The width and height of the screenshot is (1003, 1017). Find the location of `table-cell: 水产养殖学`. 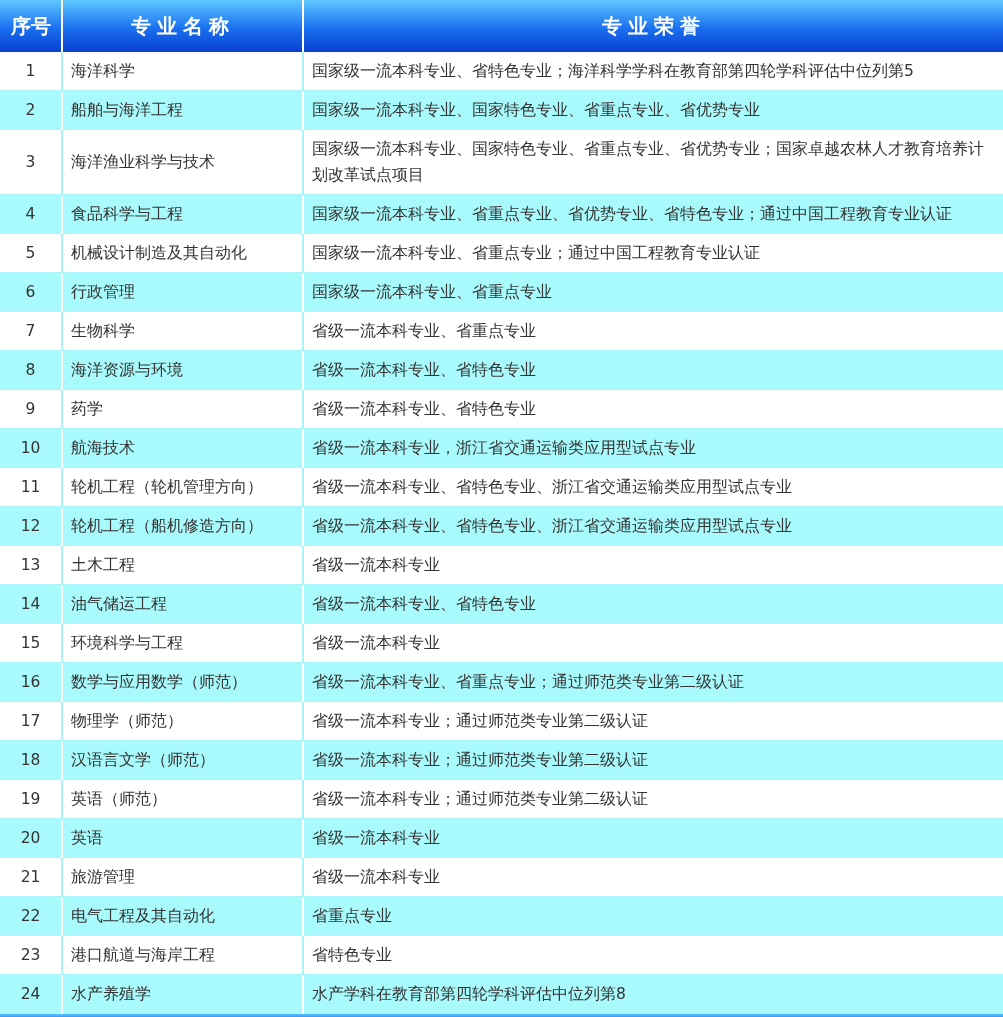

table-cell: 水产养殖学 is located at coordinates (182, 994).